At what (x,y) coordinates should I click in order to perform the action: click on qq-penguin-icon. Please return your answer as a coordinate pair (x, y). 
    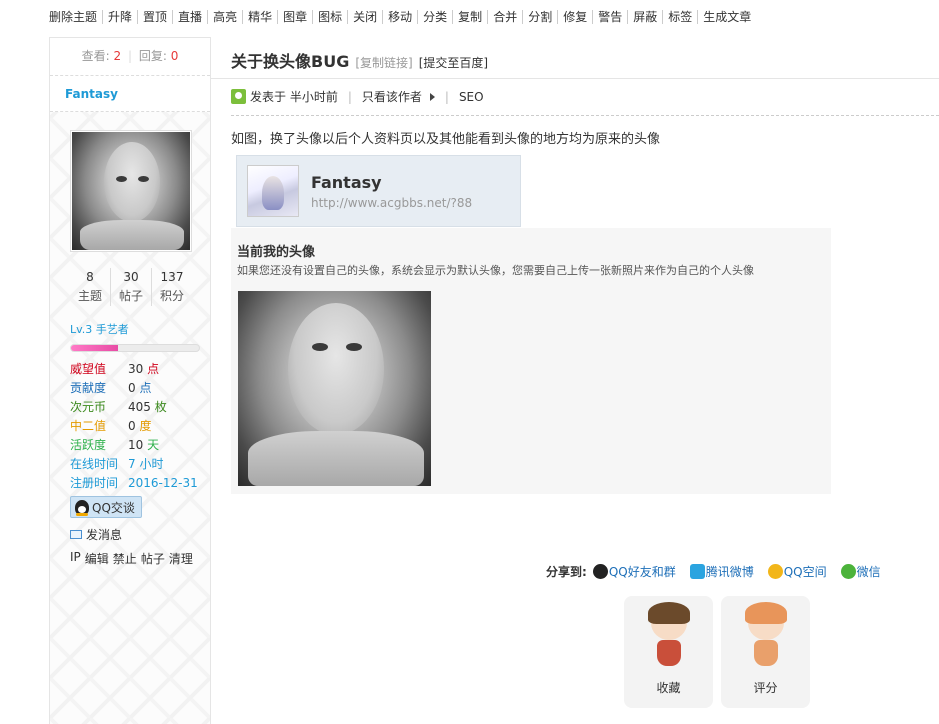
    Looking at the image, I should click on (82, 507).